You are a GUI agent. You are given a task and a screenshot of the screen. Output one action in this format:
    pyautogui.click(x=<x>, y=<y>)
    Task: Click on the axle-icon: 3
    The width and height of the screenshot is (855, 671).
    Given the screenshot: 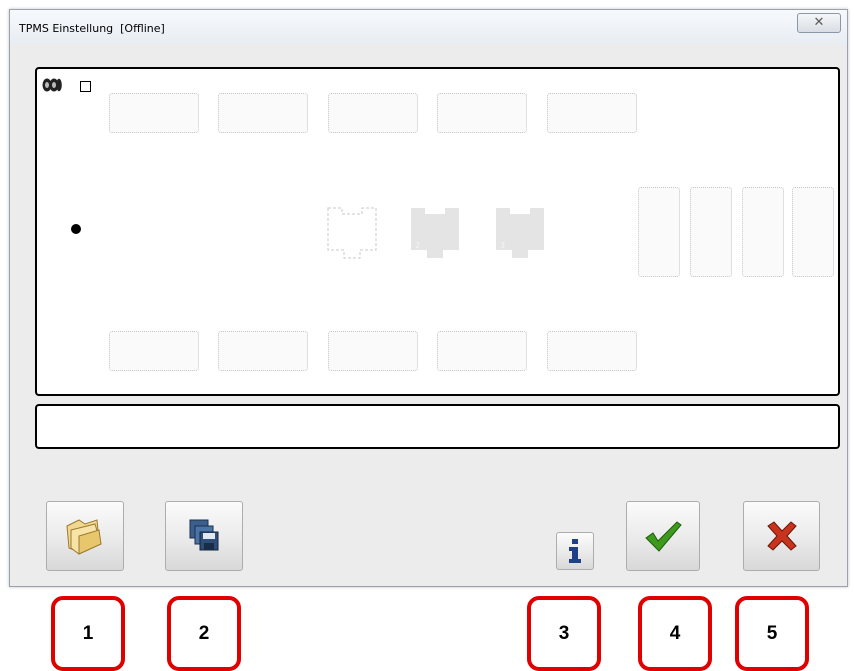 What is the action you would take?
    pyautogui.click(x=520, y=233)
    